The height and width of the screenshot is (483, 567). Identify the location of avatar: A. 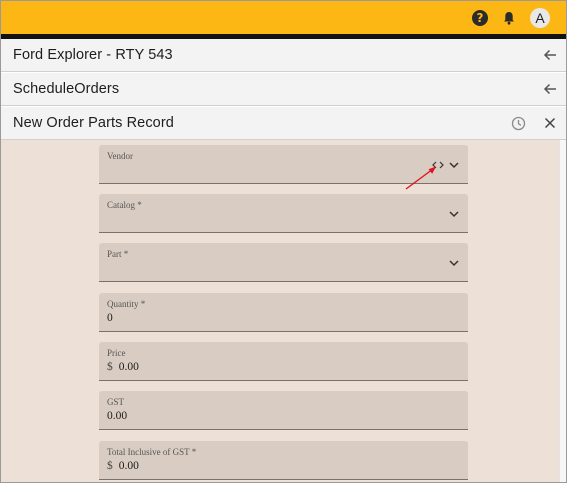
(540, 17).